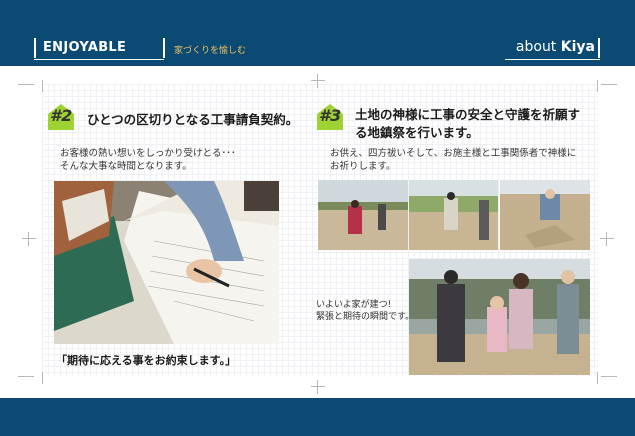 The height and width of the screenshot is (436, 635). I want to click on section-3-description: お供え、四方祓いそして、お施主様と工事関係者で神様に お祈りします。, so click(453, 160).